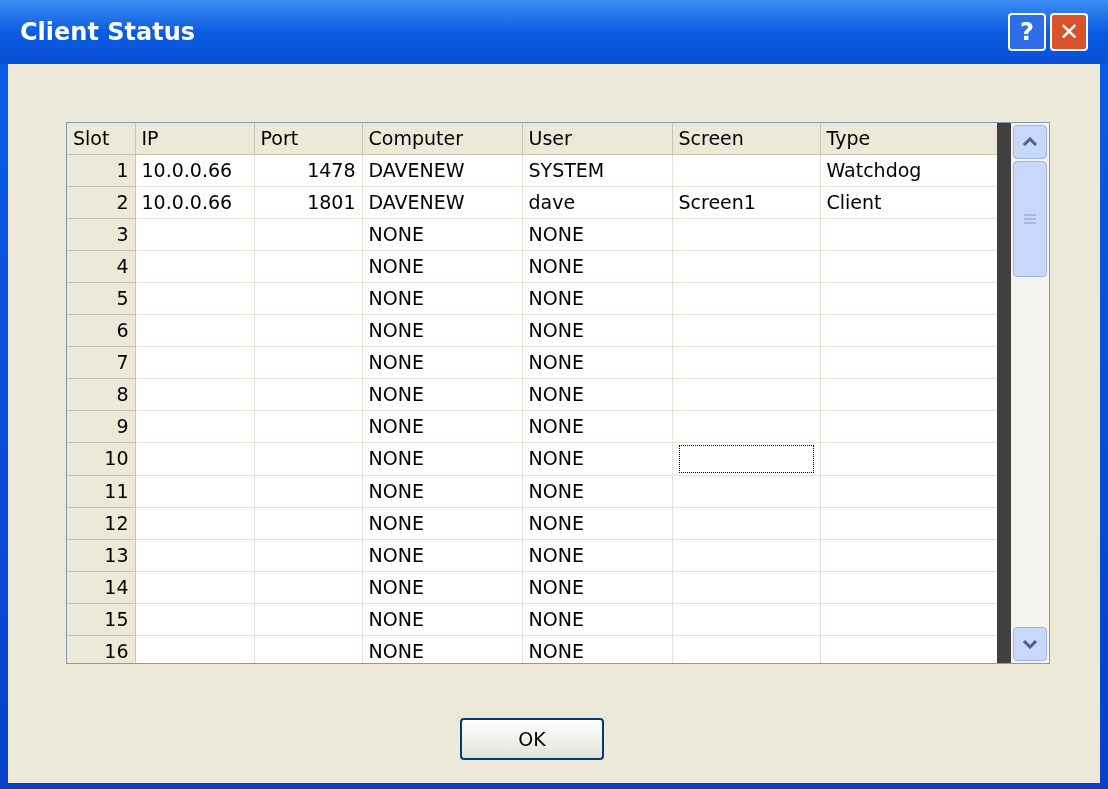  I want to click on column-header: Slot, so click(101, 138).